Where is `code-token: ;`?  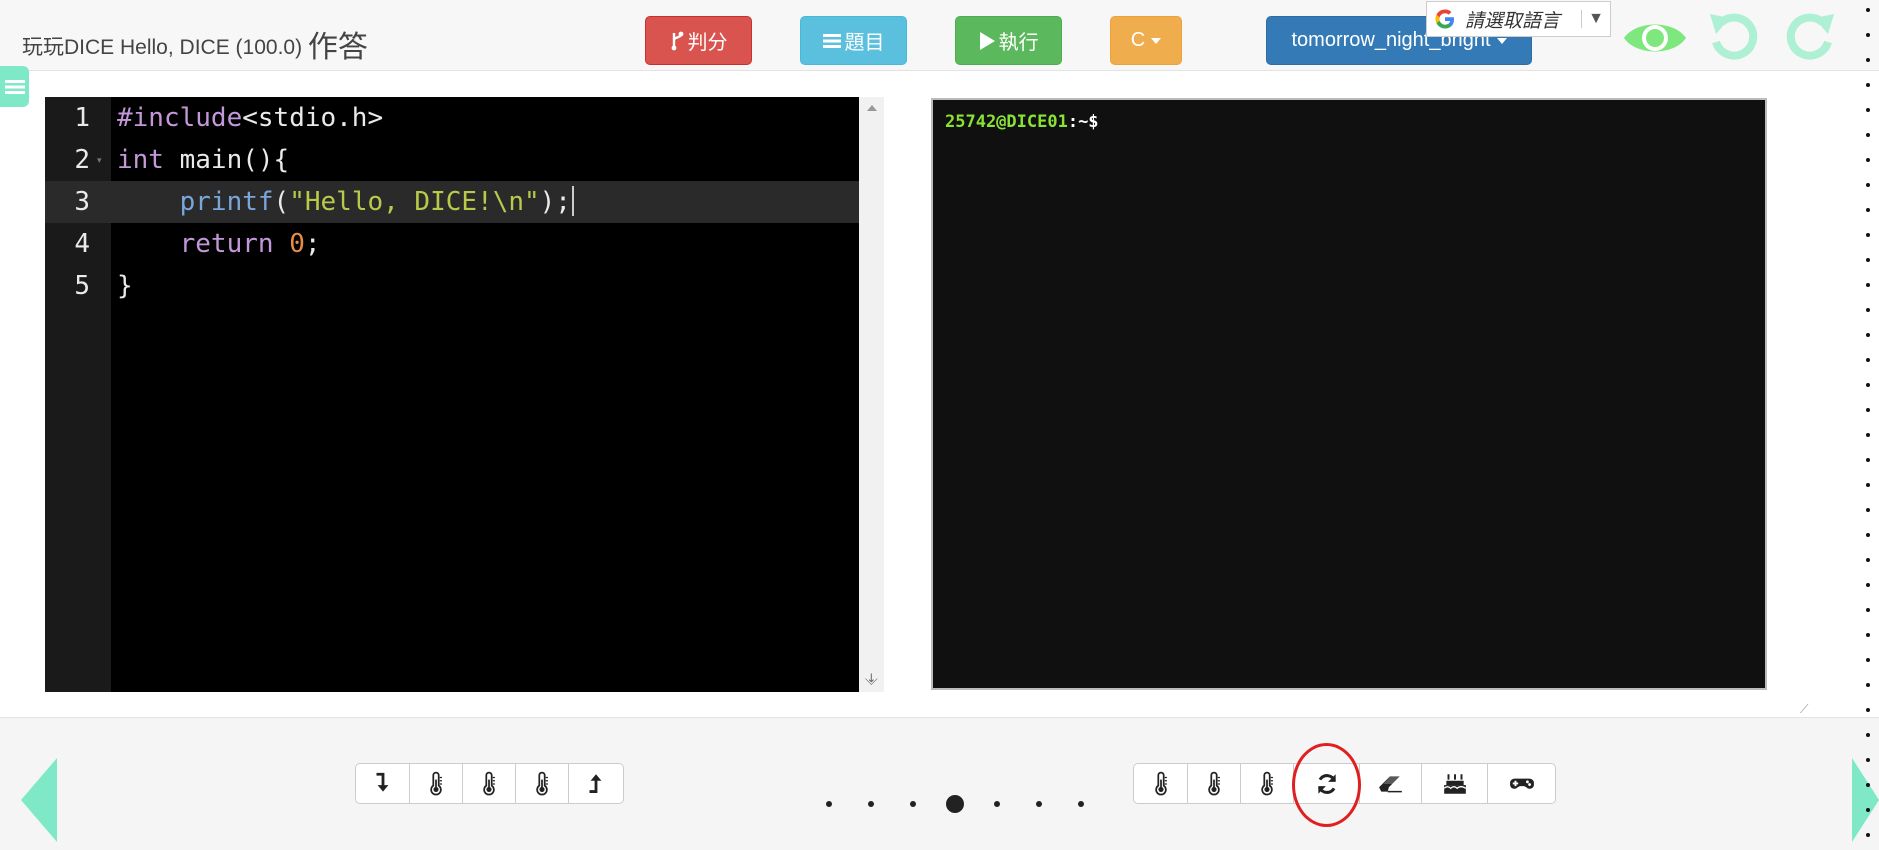
code-token: ; is located at coordinates (312, 244).